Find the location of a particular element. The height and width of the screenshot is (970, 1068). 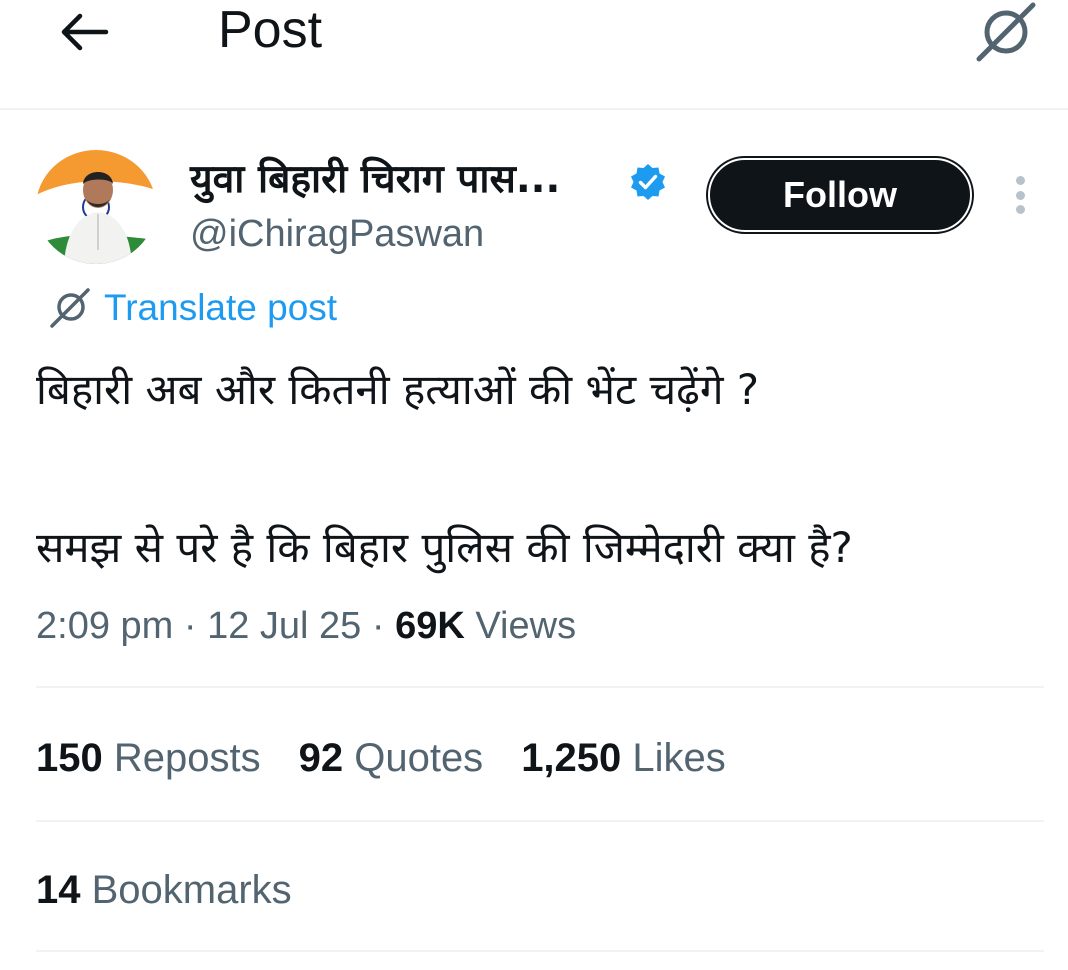

header-divider is located at coordinates (534, 109).